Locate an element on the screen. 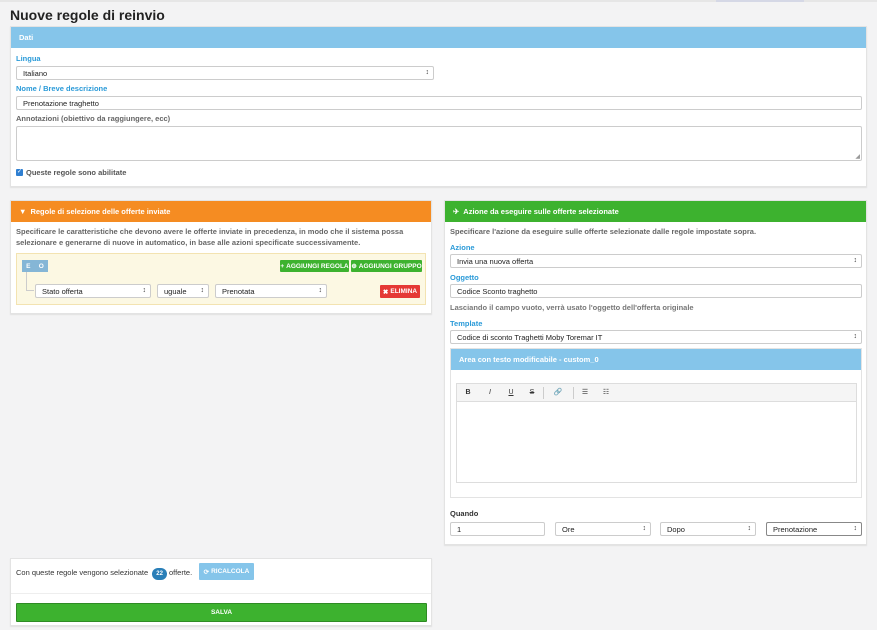 This screenshot has width=877, height=630. offers-count-badge: 22 is located at coordinates (159, 574).